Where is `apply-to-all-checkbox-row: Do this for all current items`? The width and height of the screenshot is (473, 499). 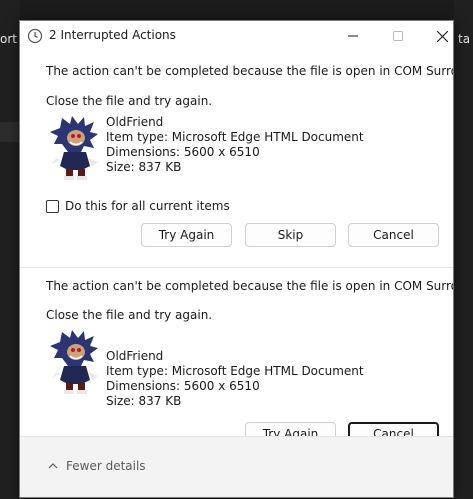 apply-to-all-checkbox-row: Do this for all current items is located at coordinates (138, 206).